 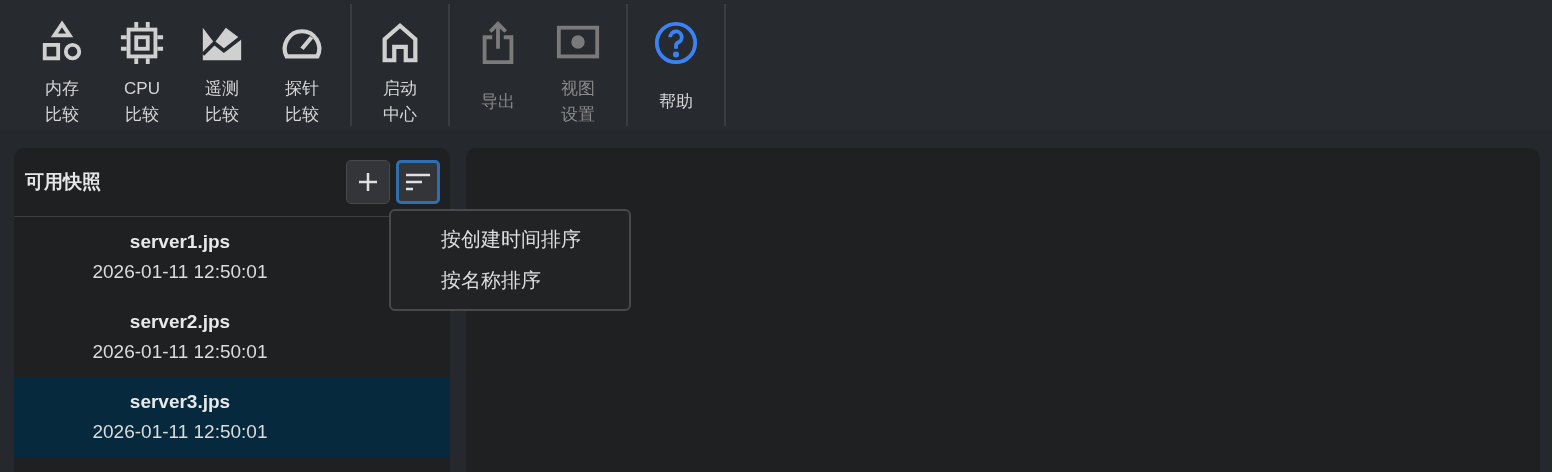 I want to click on toolbar-button: 帮助, so click(x=676, y=67).